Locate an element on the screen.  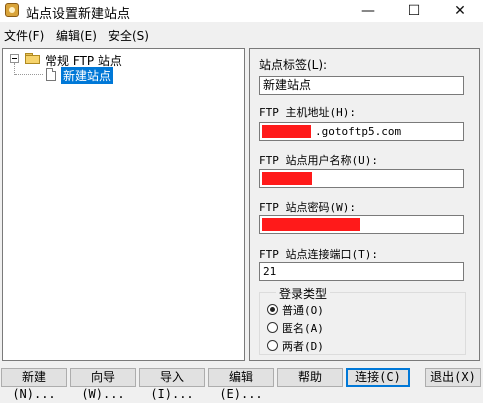
site-label-input: 新建站点 is located at coordinates (361, 85).